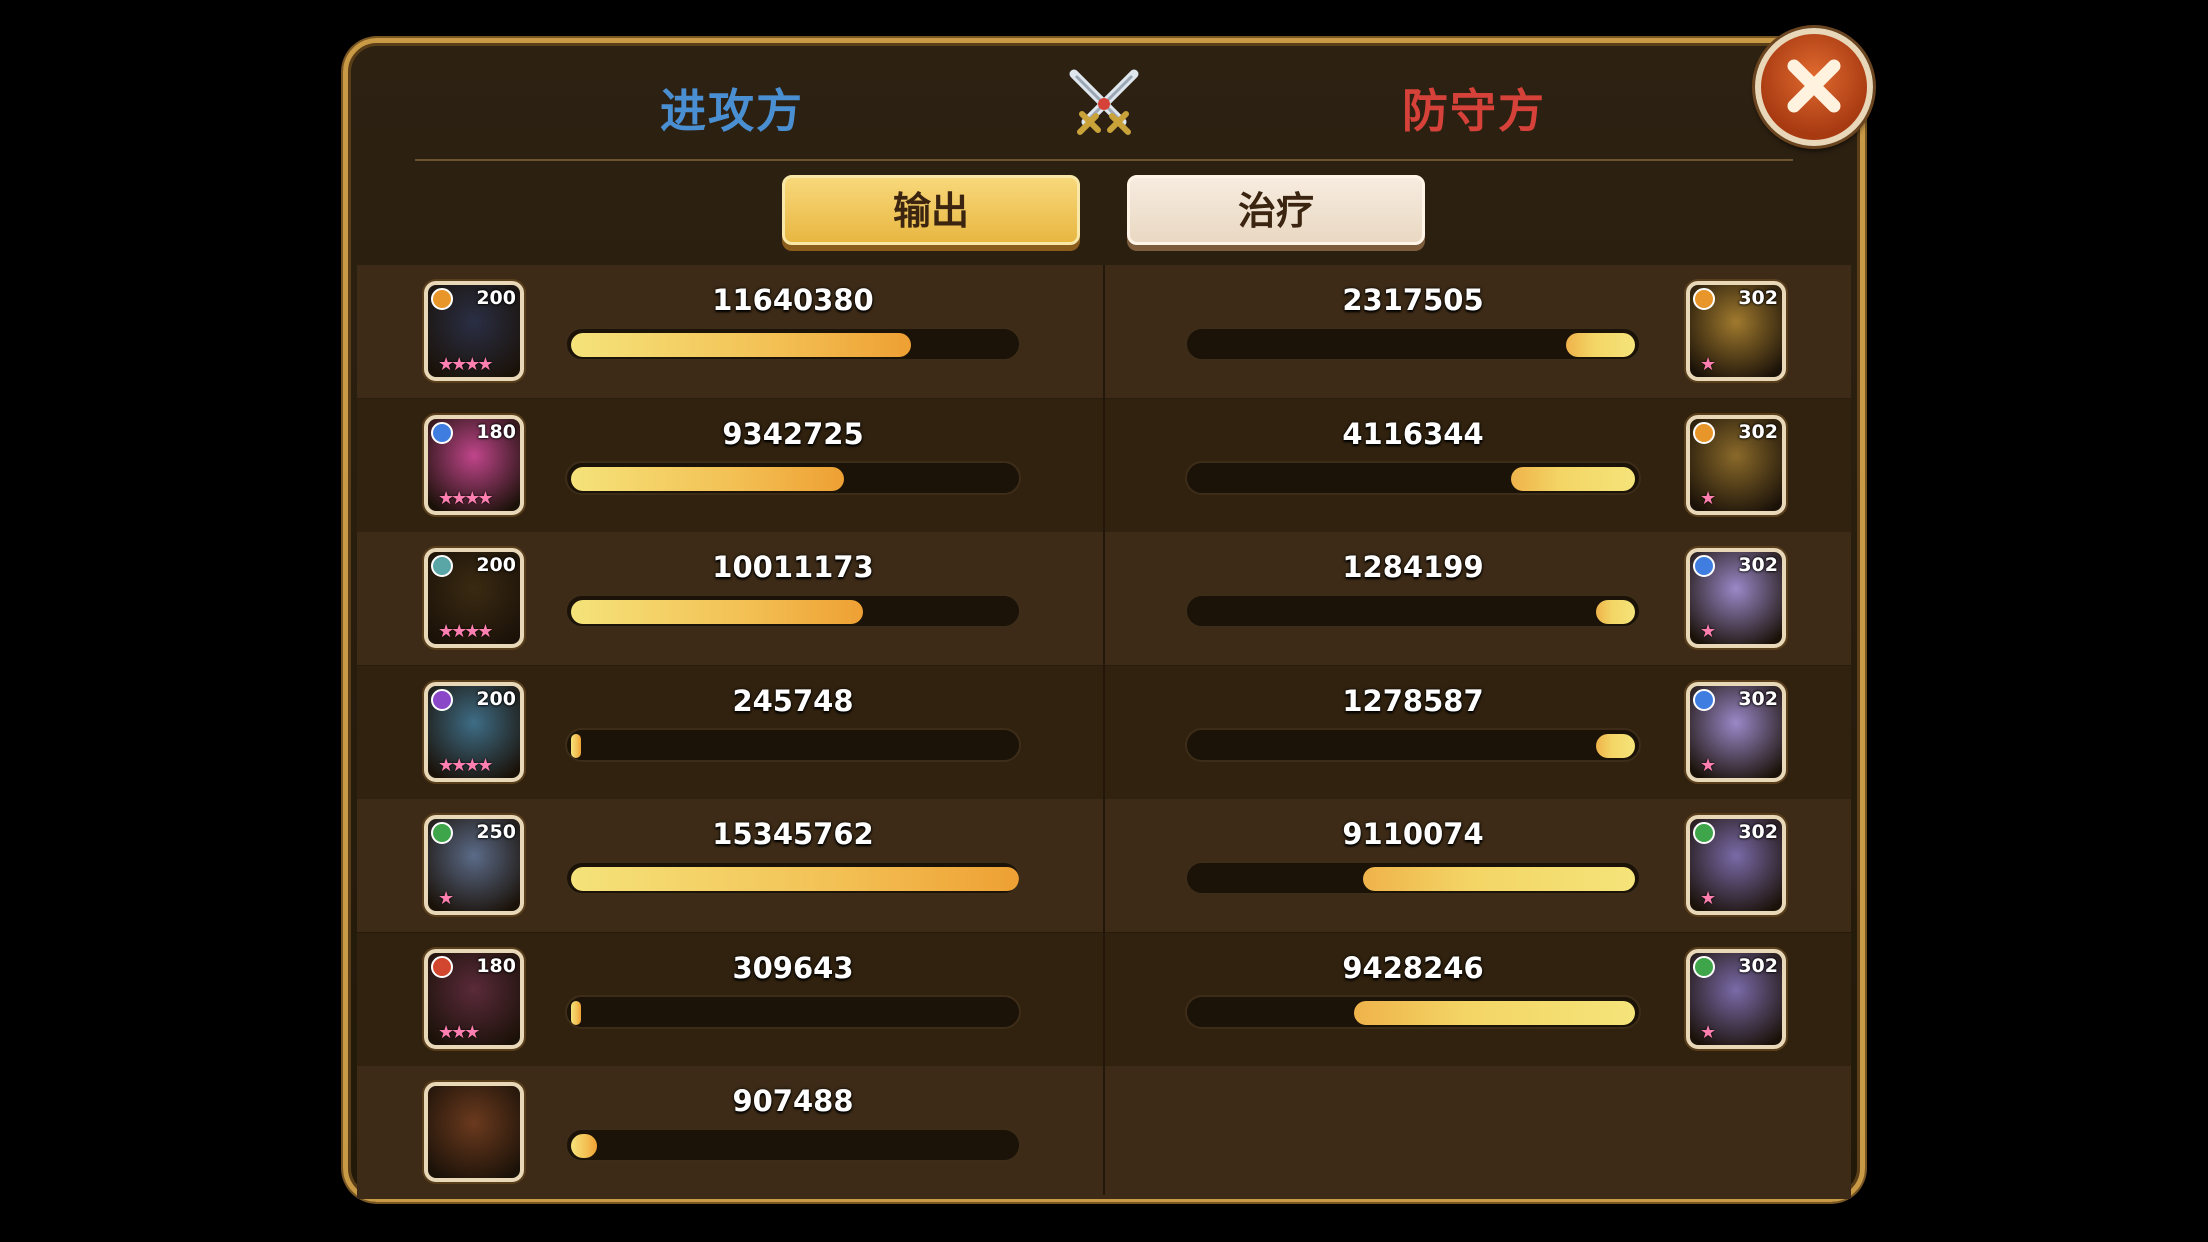  Describe the element at coordinates (1413, 567) in the screenshot. I see `defender-damage-value: 1284199` at that location.